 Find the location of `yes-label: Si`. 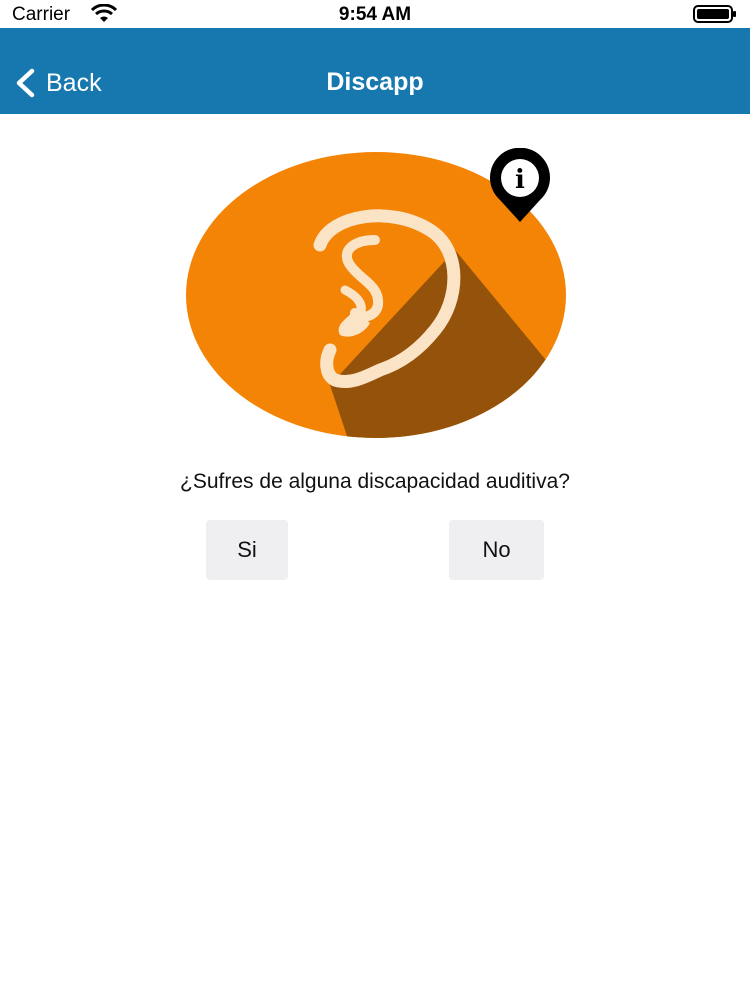

yes-label: Si is located at coordinates (247, 549).